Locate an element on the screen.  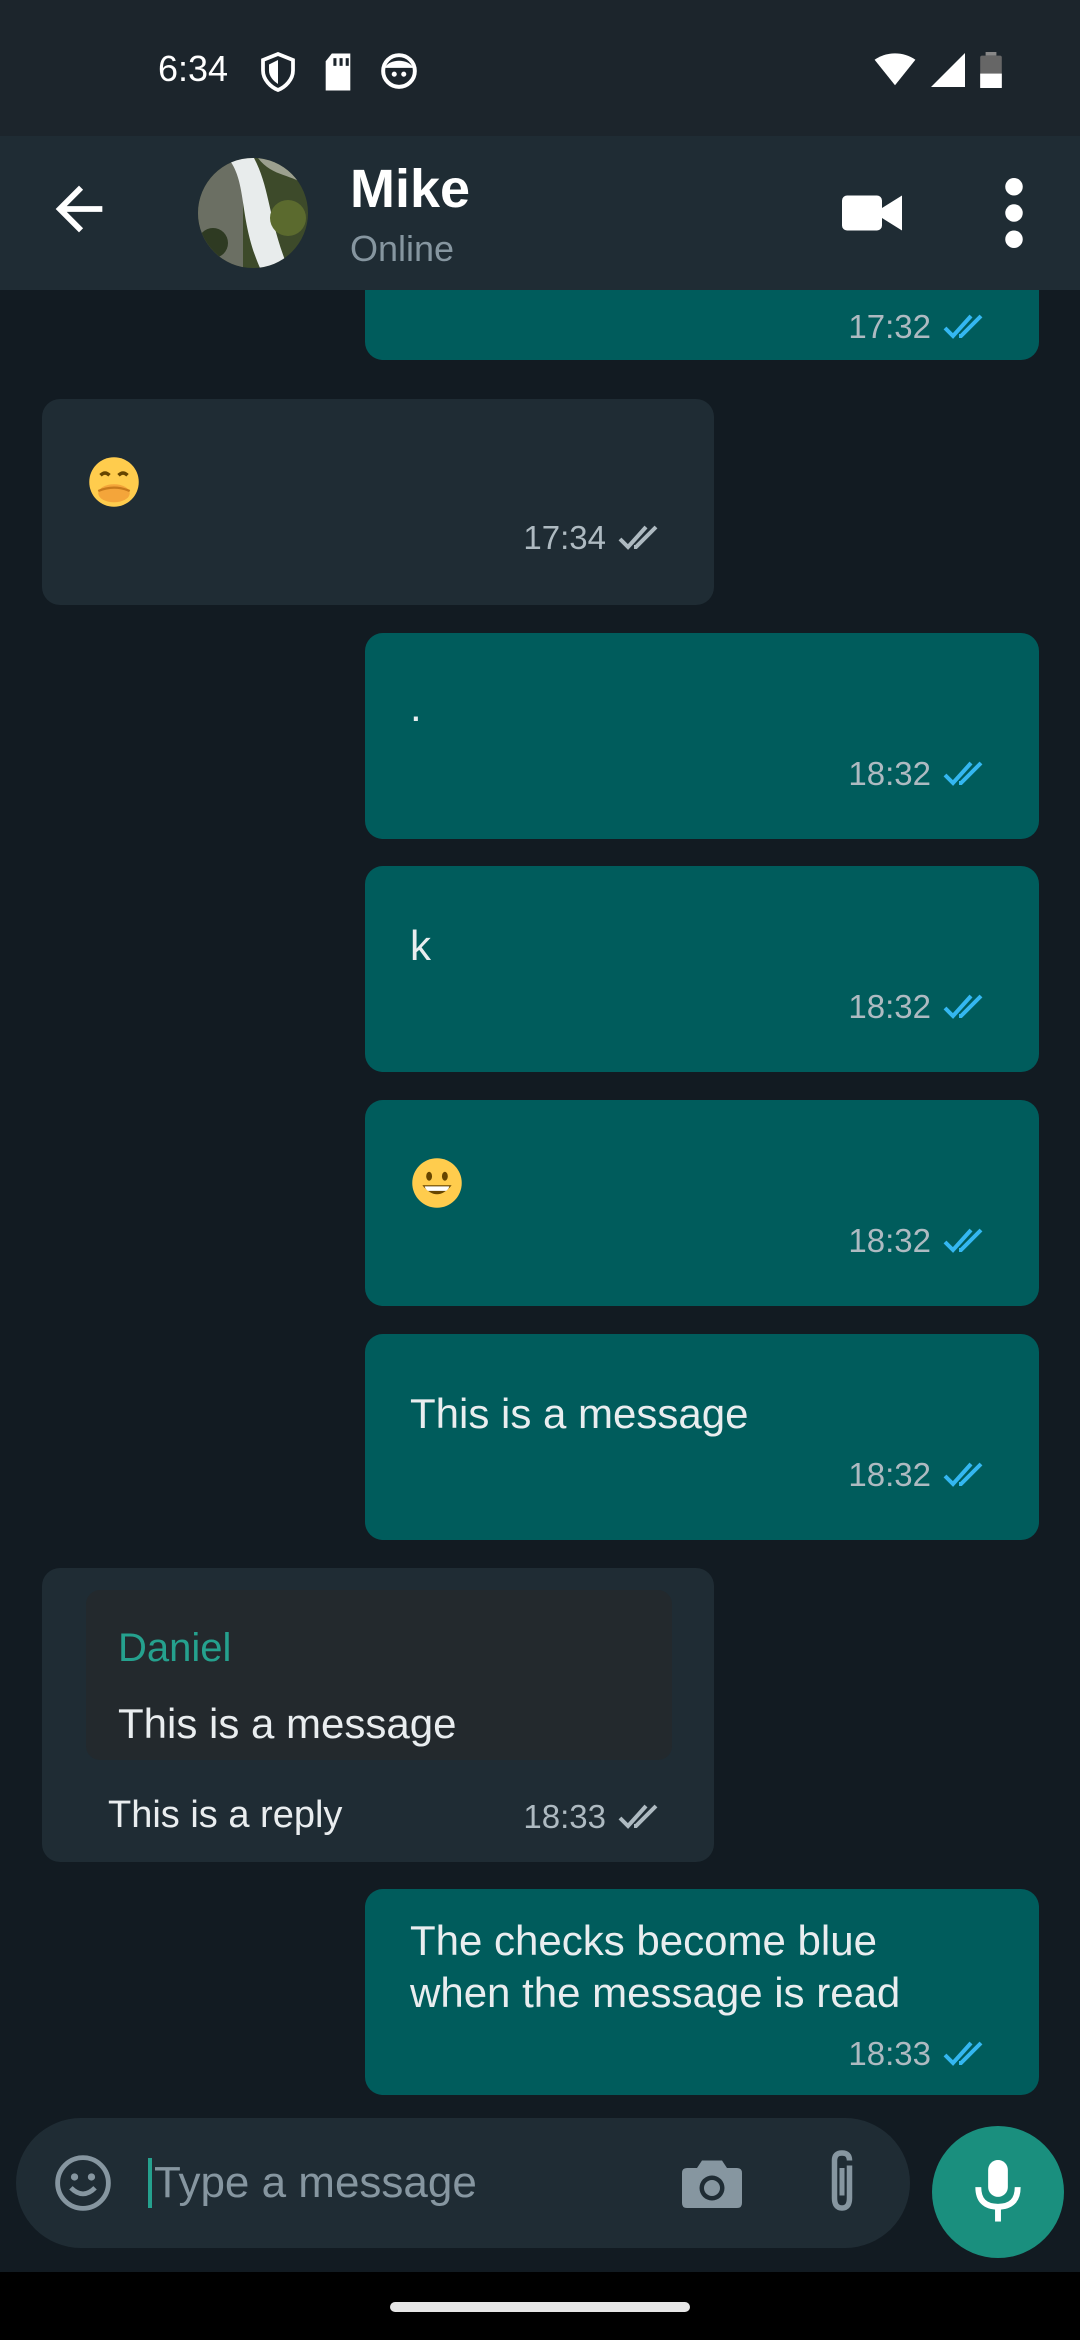
message-text-line-2: when the message is read is located at coordinates (655, 1992).